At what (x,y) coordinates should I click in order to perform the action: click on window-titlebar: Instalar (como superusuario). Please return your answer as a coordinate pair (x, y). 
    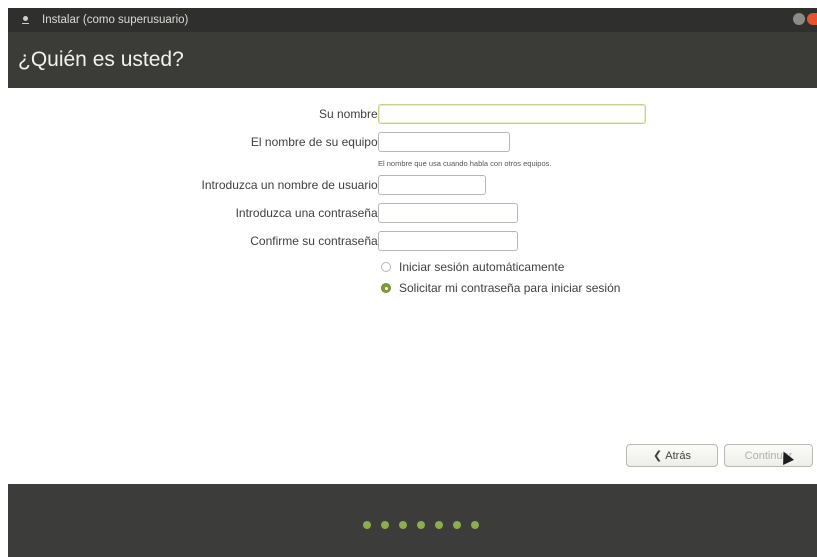
    Looking at the image, I should click on (412, 20).